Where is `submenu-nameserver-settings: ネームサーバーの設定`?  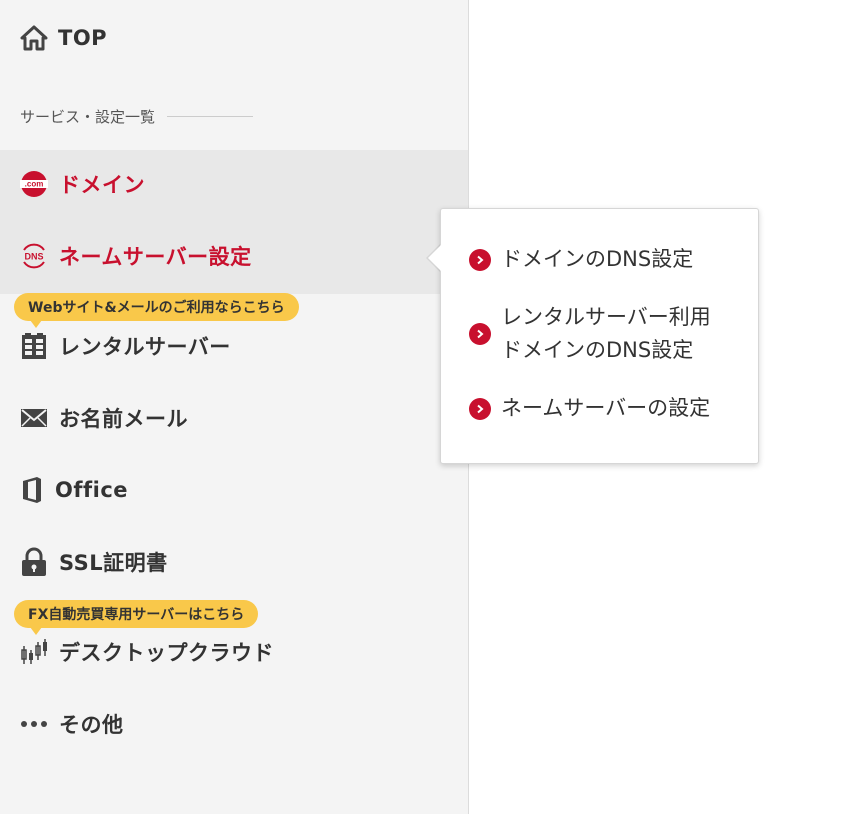
submenu-nameserver-settings: ネームサーバーの設定 is located at coordinates (589, 408).